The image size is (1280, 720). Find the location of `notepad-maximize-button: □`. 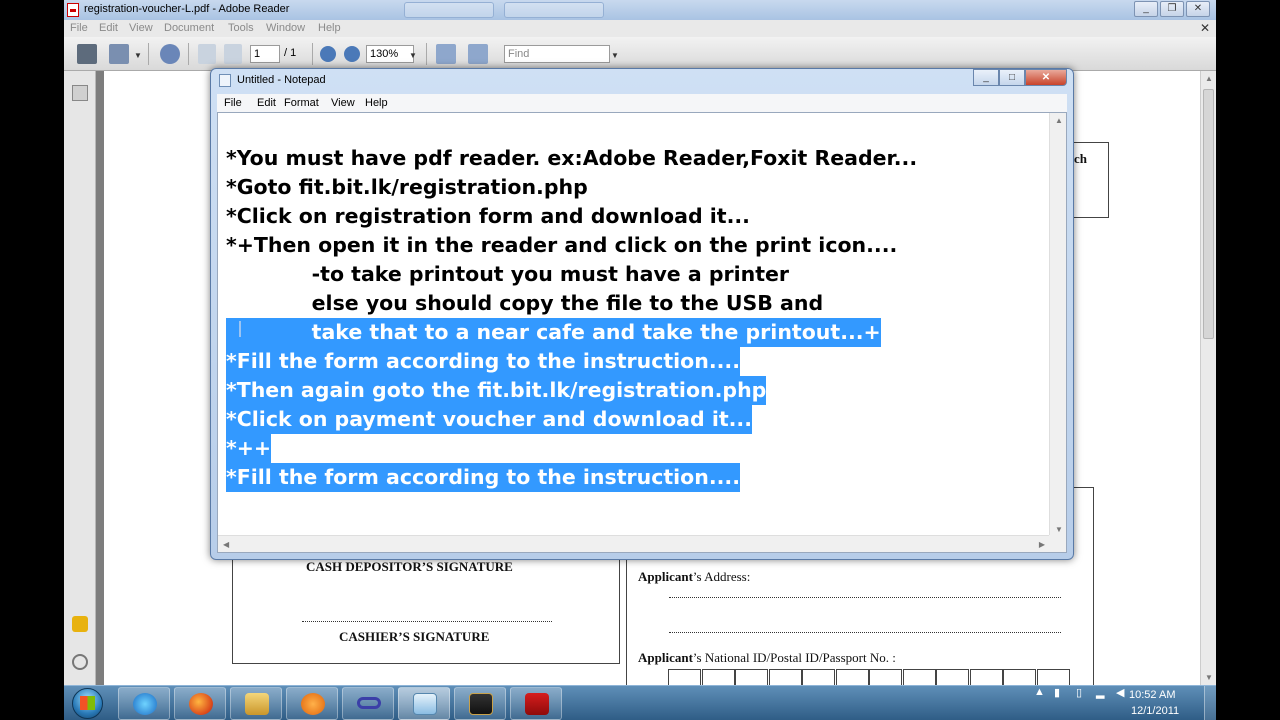

notepad-maximize-button: □ is located at coordinates (1012, 77).